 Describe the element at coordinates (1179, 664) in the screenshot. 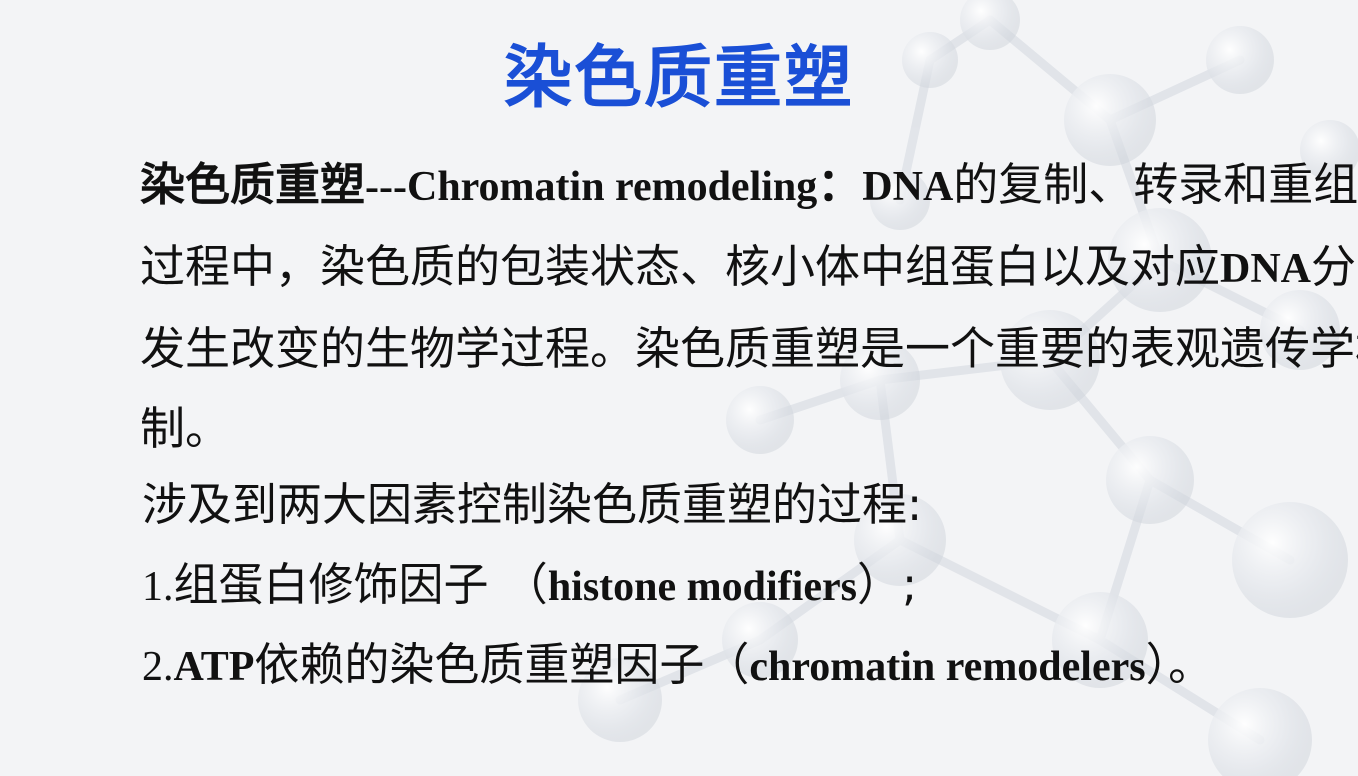

I see `factor-2-suffix: ）。` at that location.